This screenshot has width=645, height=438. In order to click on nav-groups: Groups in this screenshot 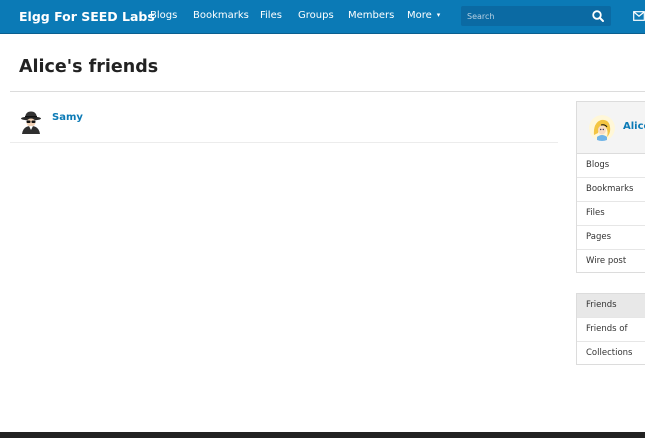, I will do `click(316, 15)`.